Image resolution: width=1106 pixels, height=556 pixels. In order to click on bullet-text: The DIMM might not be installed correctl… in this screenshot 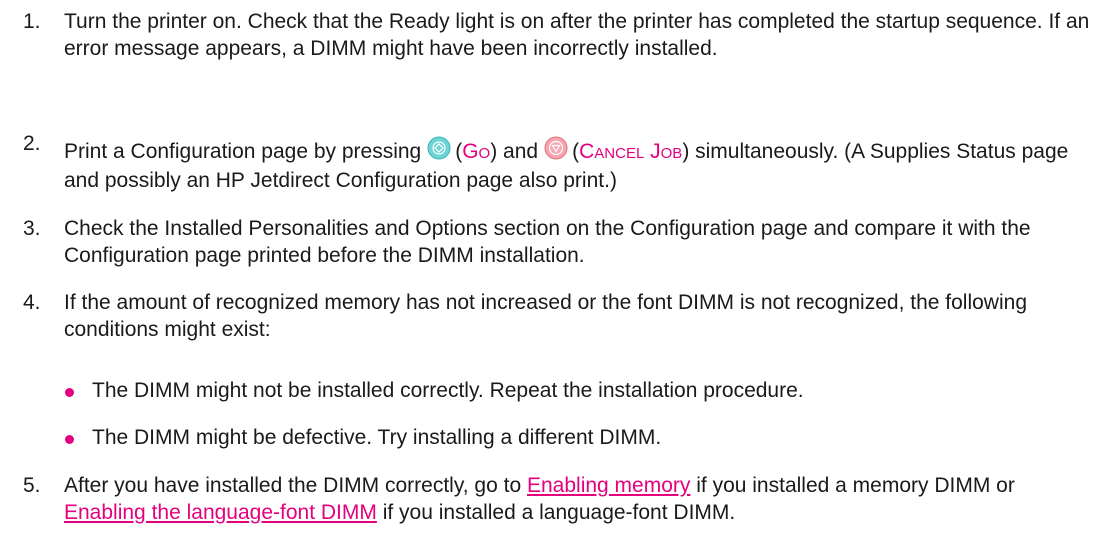, I will do `click(448, 390)`.